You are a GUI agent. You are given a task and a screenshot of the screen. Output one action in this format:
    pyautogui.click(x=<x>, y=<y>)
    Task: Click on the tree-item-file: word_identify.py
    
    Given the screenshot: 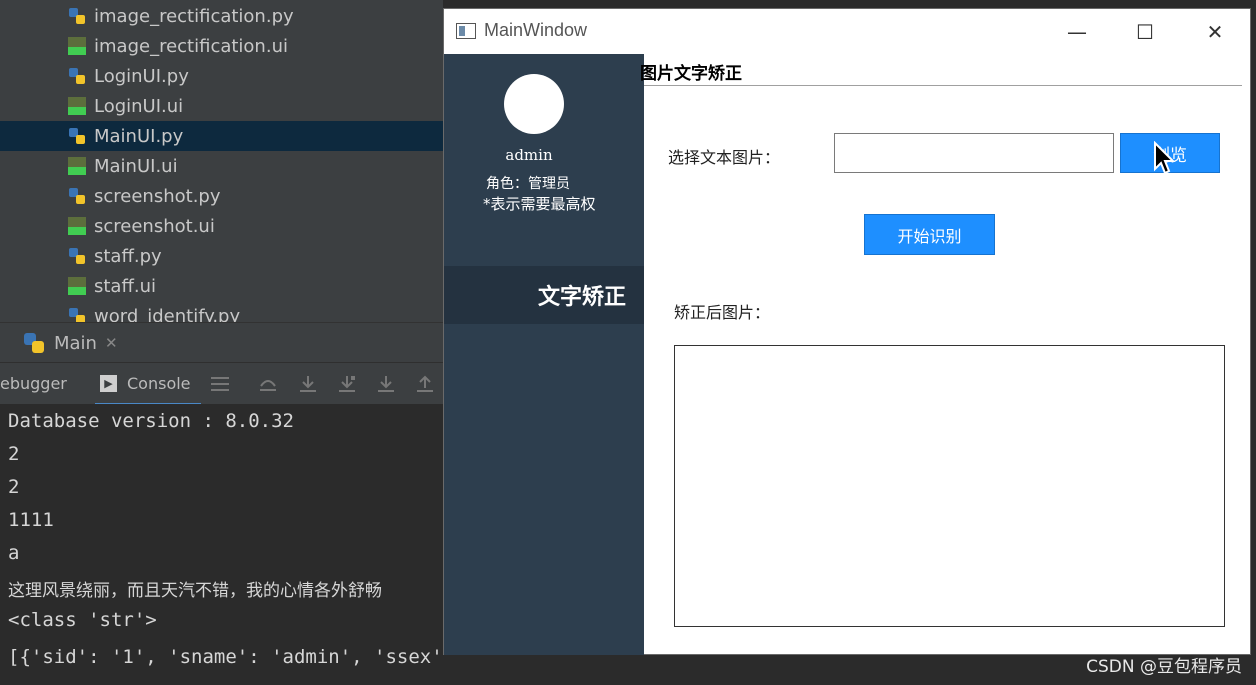 What is the action you would take?
    pyautogui.click(x=255, y=311)
    